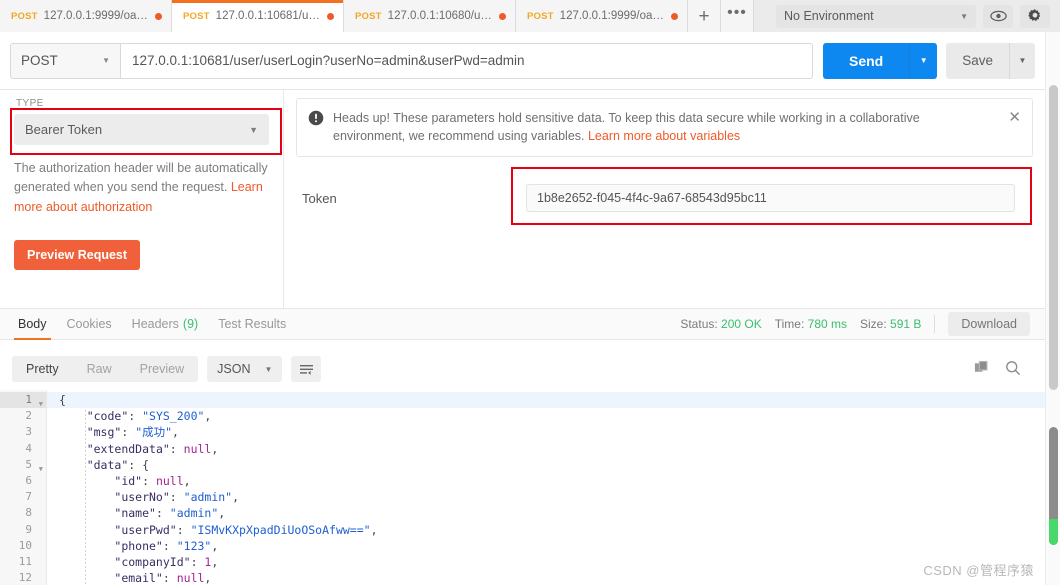 This screenshot has height=585, width=1060. What do you see at coordinates (546, 546) in the screenshot?
I see `code-line: "phone": "123",` at bounding box center [546, 546].